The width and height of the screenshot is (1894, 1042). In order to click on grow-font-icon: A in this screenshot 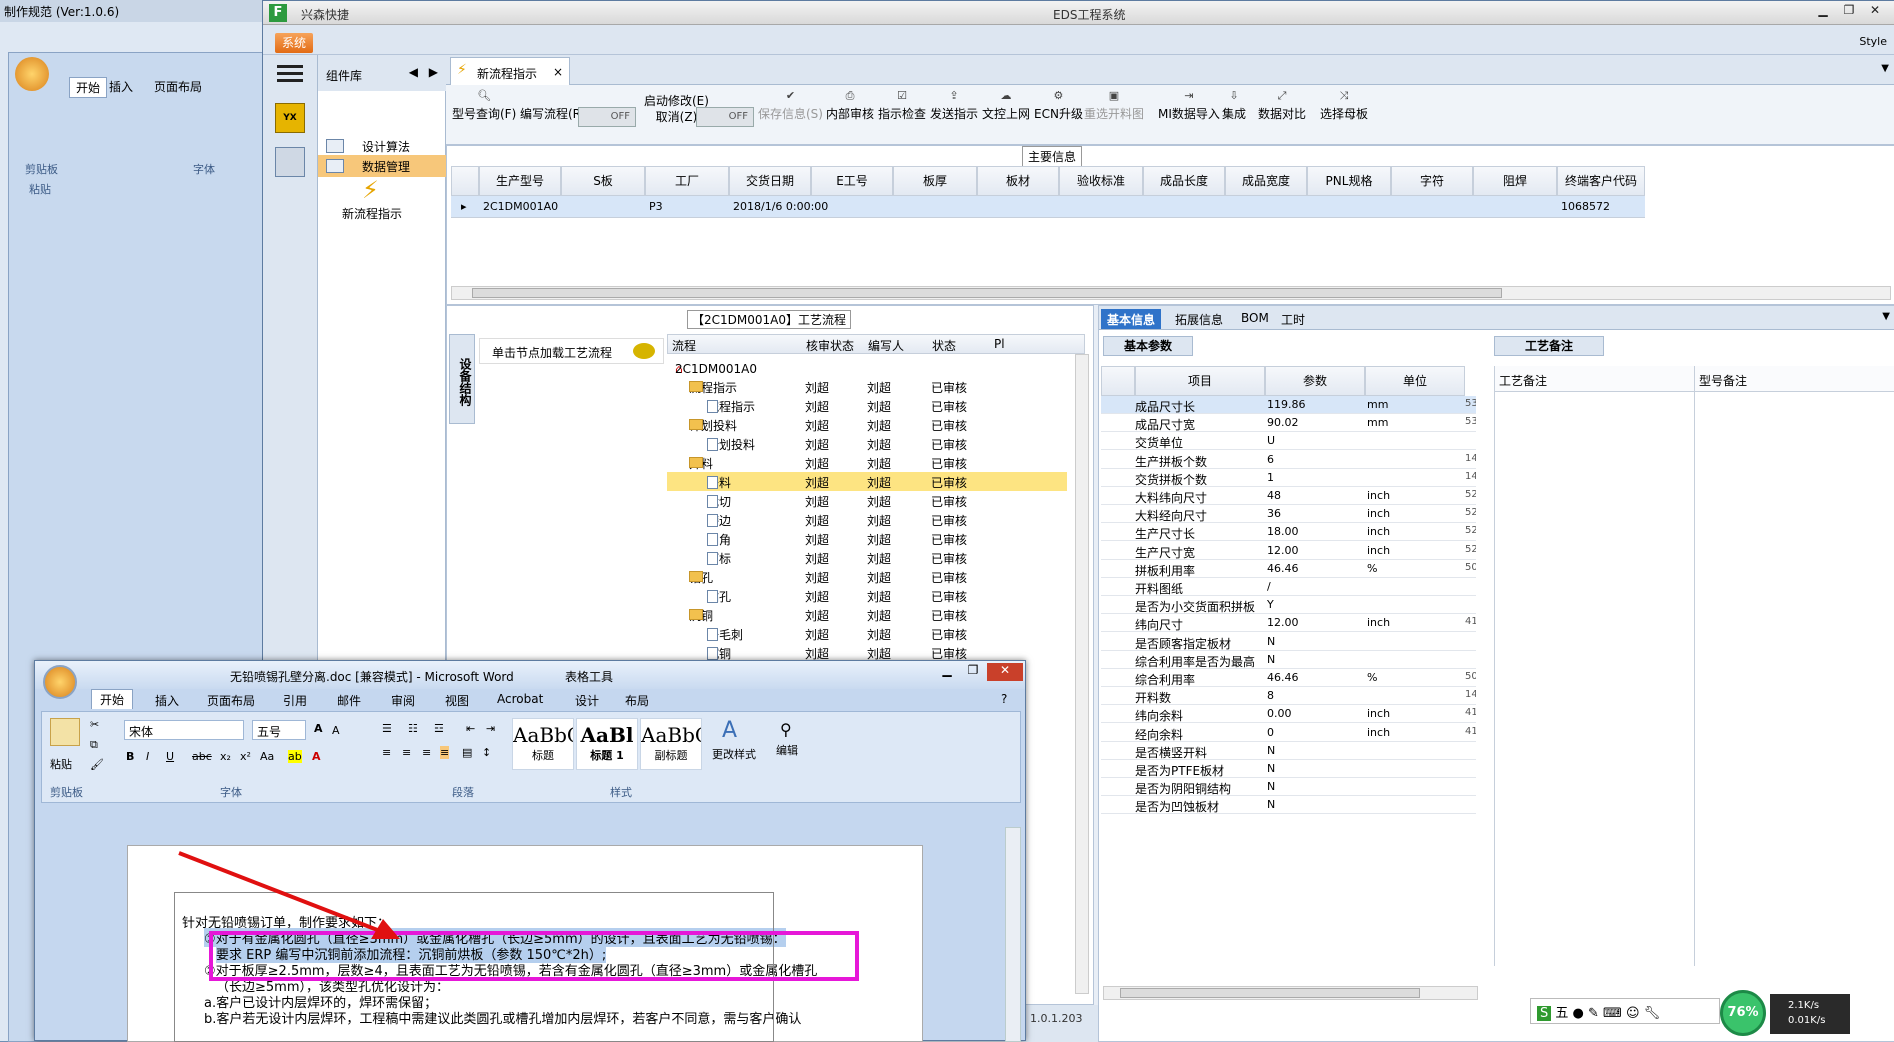, I will do `click(318, 728)`.